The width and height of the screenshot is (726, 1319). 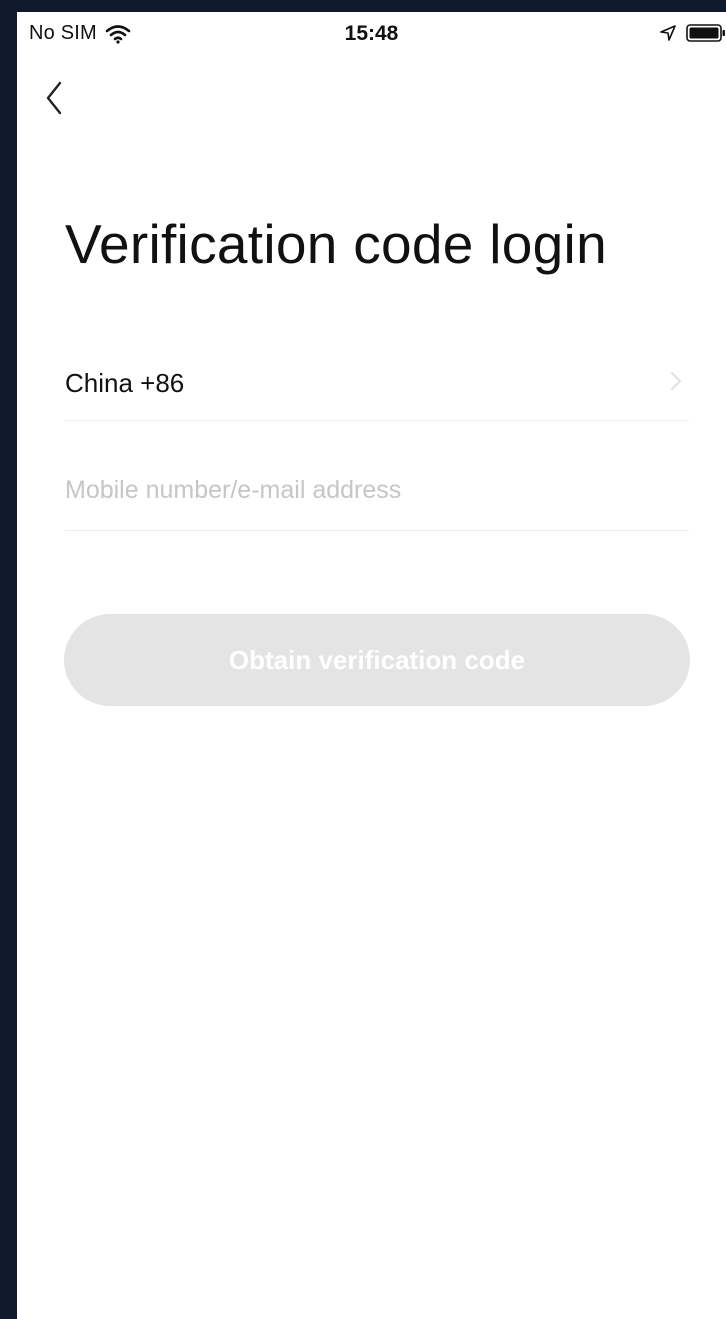 I want to click on country-selector: China +86, so click(x=377, y=381).